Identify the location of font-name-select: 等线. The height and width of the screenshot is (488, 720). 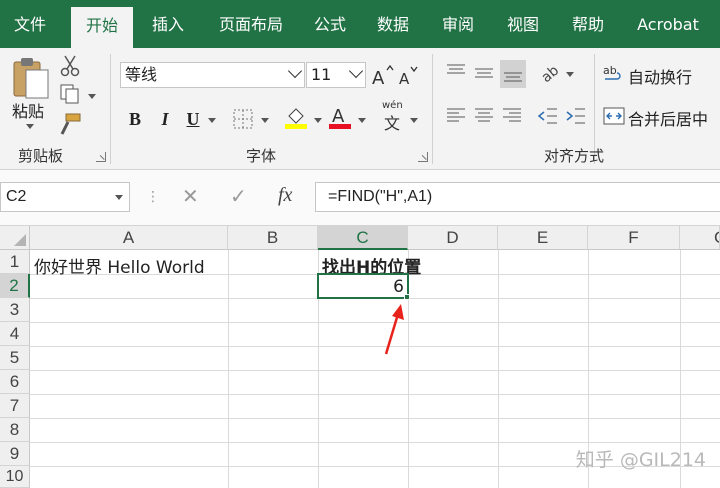
(212, 75).